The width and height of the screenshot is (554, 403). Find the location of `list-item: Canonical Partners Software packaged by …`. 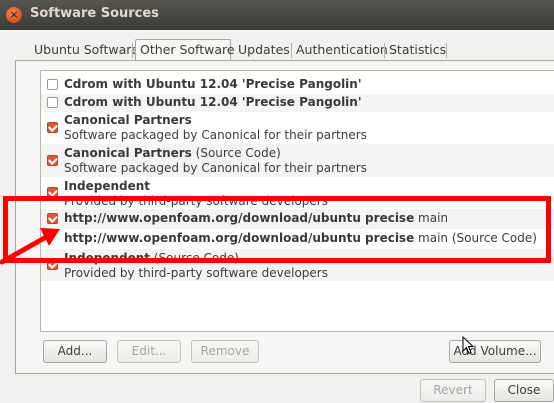

list-item: Canonical Partners Software packaged by … is located at coordinates (297, 128).